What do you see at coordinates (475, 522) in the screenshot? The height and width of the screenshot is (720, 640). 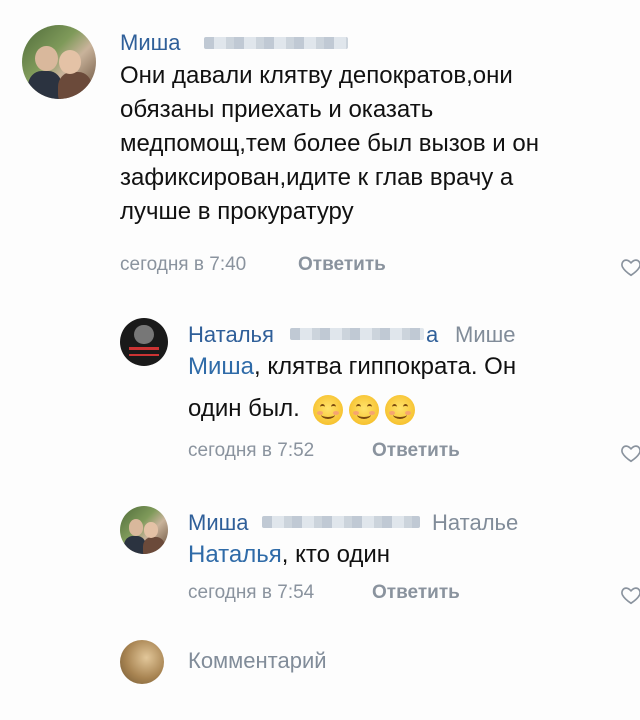 I see `reply-to-label: Наталье` at bounding box center [475, 522].